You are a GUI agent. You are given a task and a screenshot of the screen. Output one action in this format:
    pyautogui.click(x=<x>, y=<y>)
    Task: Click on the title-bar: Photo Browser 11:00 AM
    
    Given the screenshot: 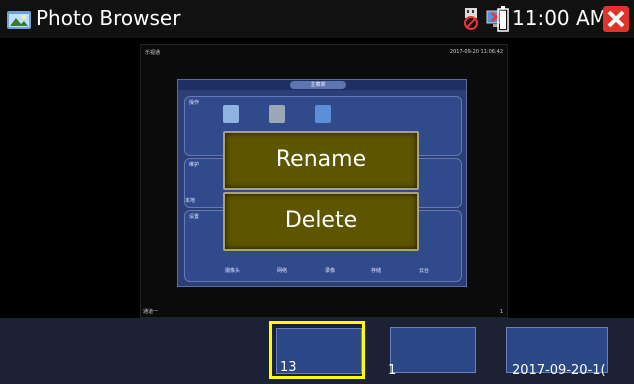 What is the action you would take?
    pyautogui.click(x=317, y=19)
    